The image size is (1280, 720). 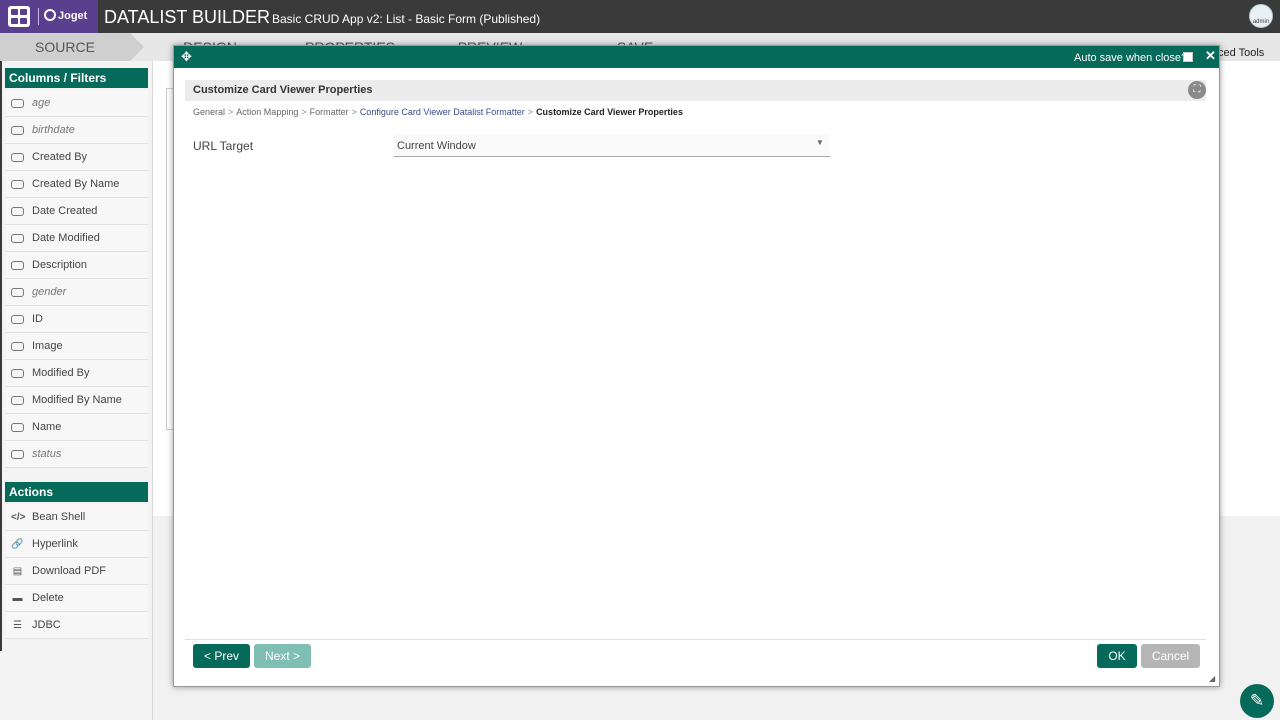 I want to click on column-item-created-by: Created By, so click(x=76, y=157).